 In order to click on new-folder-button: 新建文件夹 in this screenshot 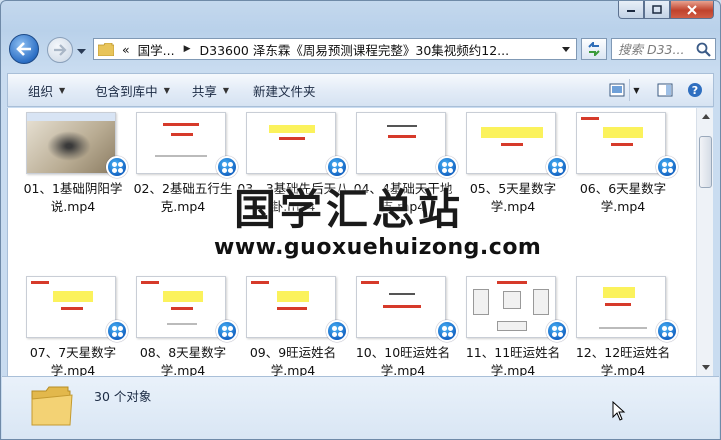, I will do `click(282, 90)`.